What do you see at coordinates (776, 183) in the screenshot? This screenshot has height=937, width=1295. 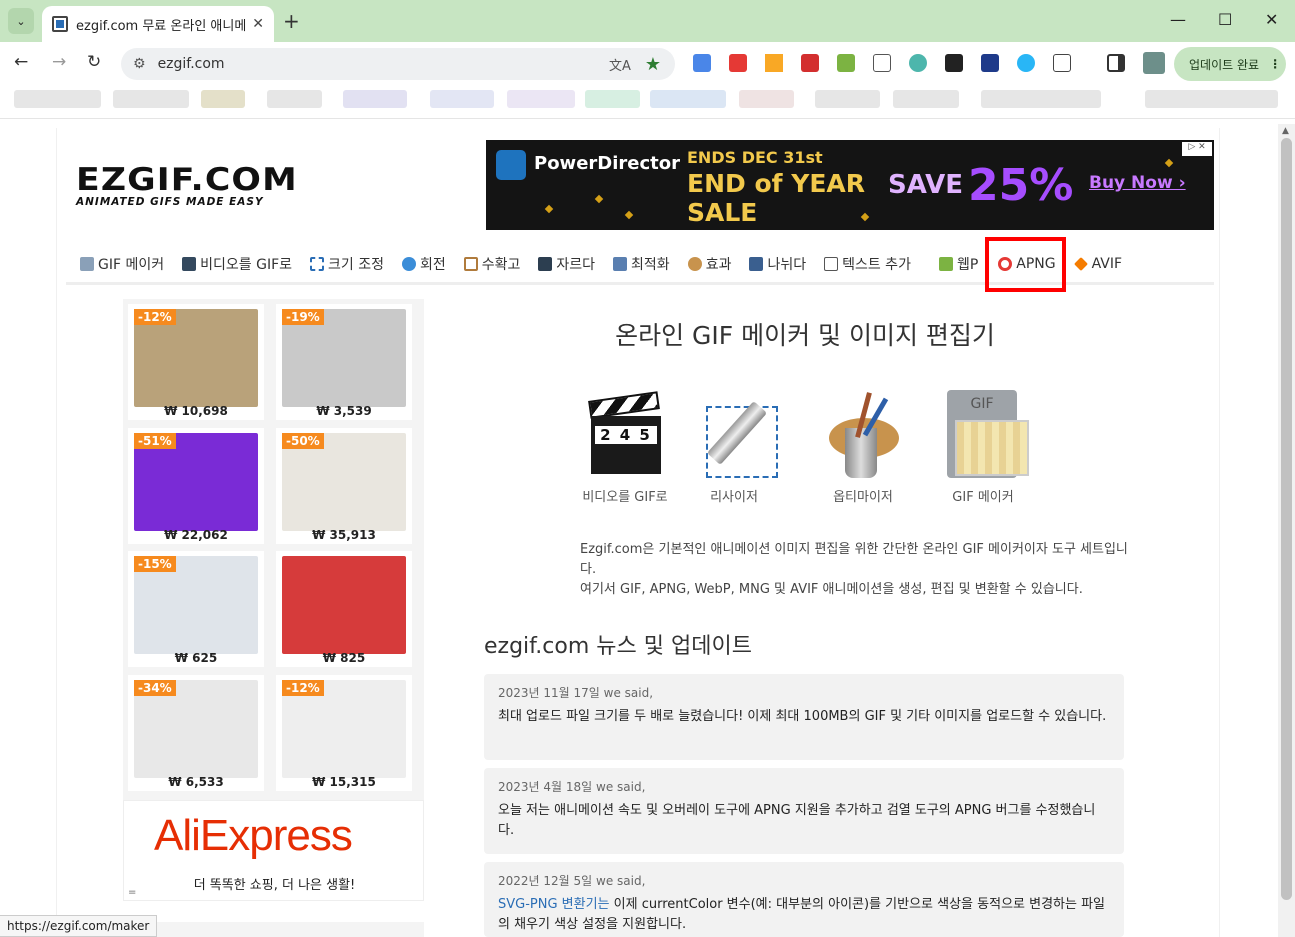 I see `ad-line1: END of YEAR` at bounding box center [776, 183].